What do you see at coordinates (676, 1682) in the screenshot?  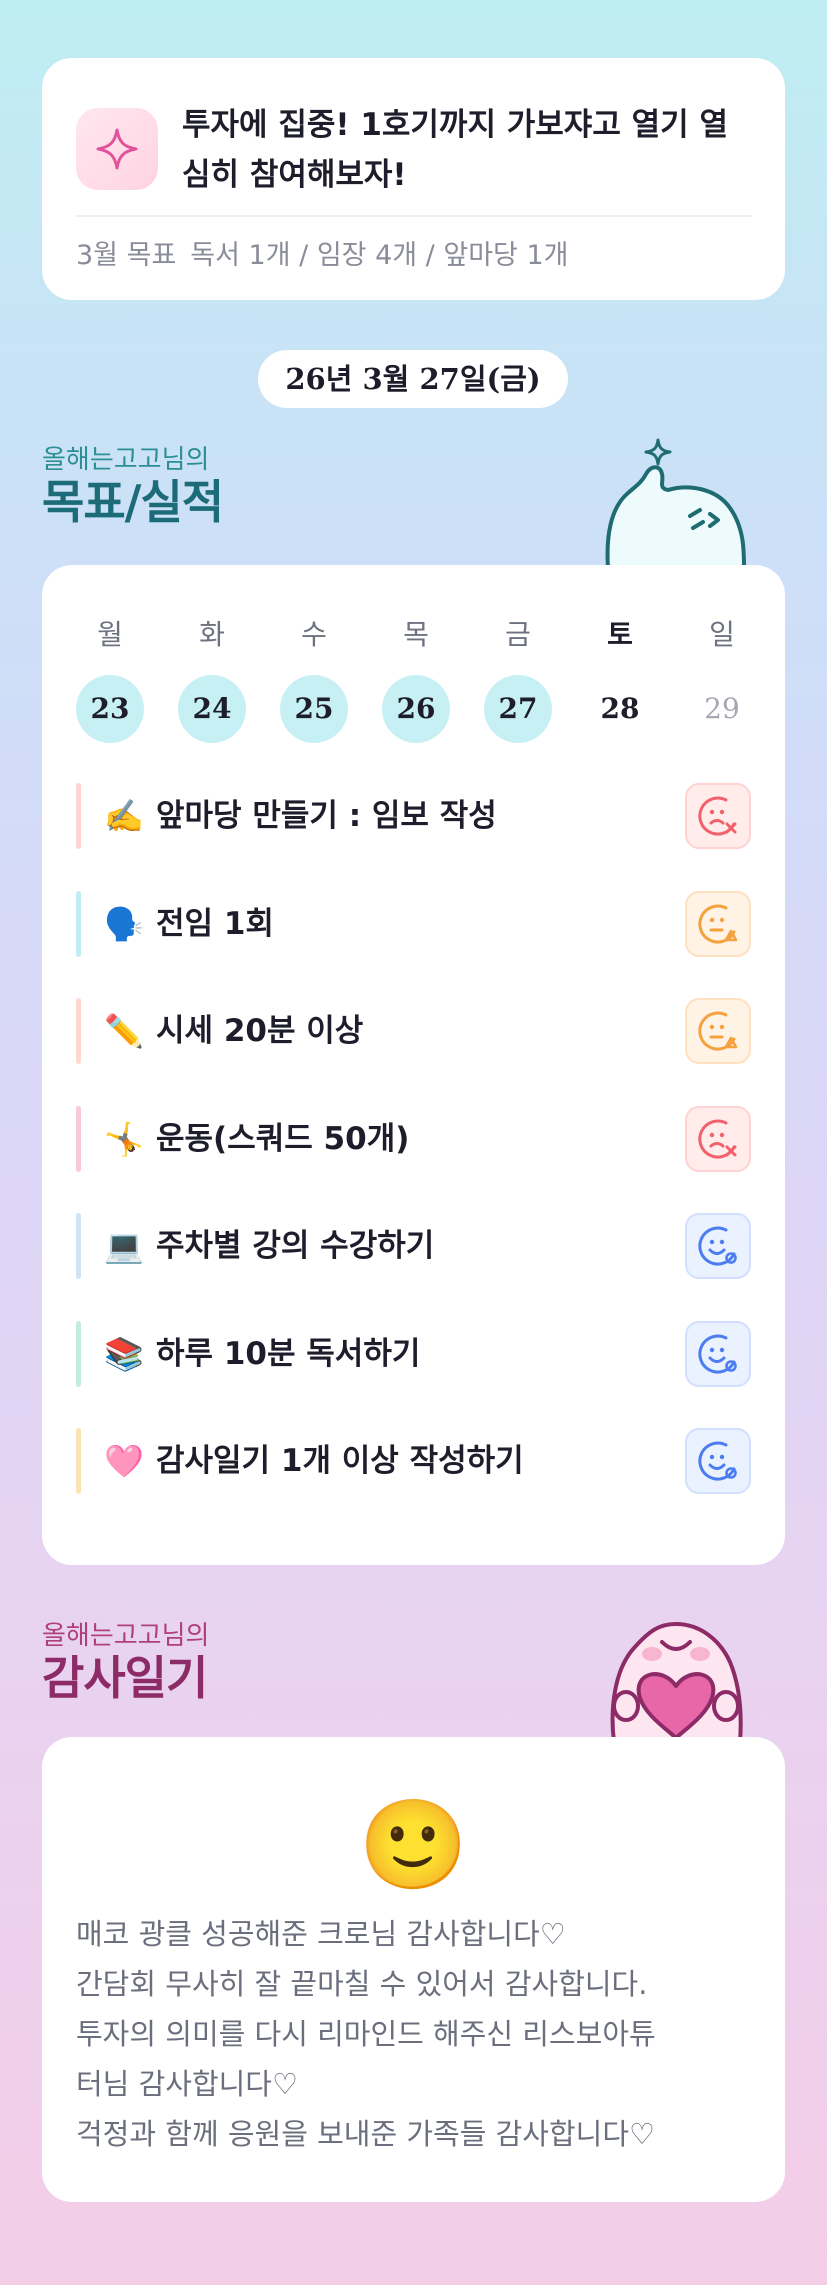 I see `heart-mascot-icon` at bounding box center [676, 1682].